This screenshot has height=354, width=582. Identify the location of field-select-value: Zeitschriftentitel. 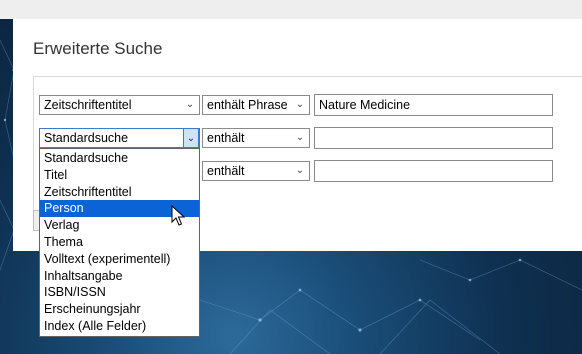
(88, 105).